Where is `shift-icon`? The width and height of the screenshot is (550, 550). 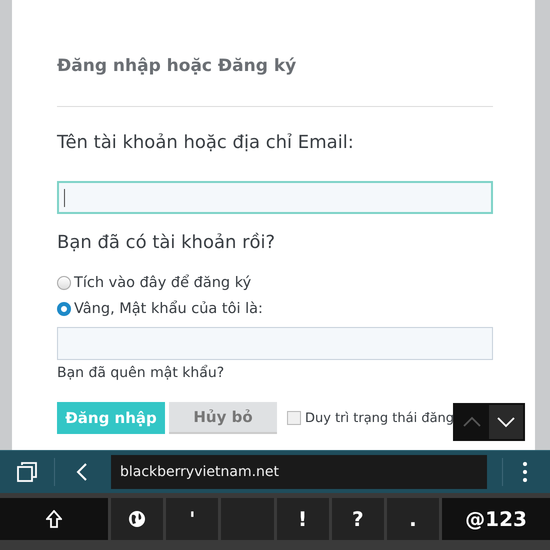
shift-icon is located at coordinates (54, 519).